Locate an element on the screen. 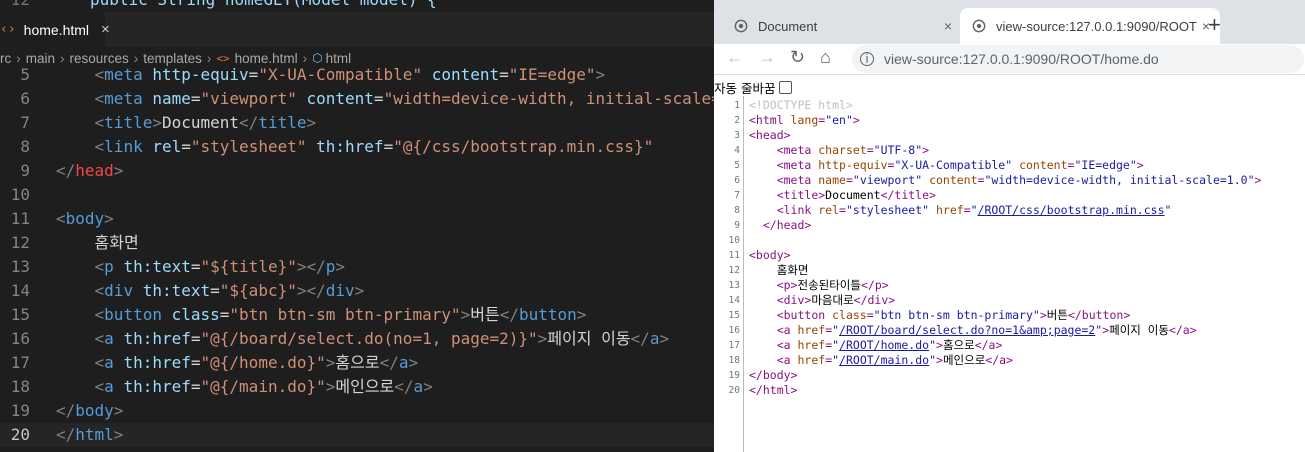 The image size is (1305, 452). line-wrap-toggle: 자동 줄바꿈 is located at coordinates (753, 87).